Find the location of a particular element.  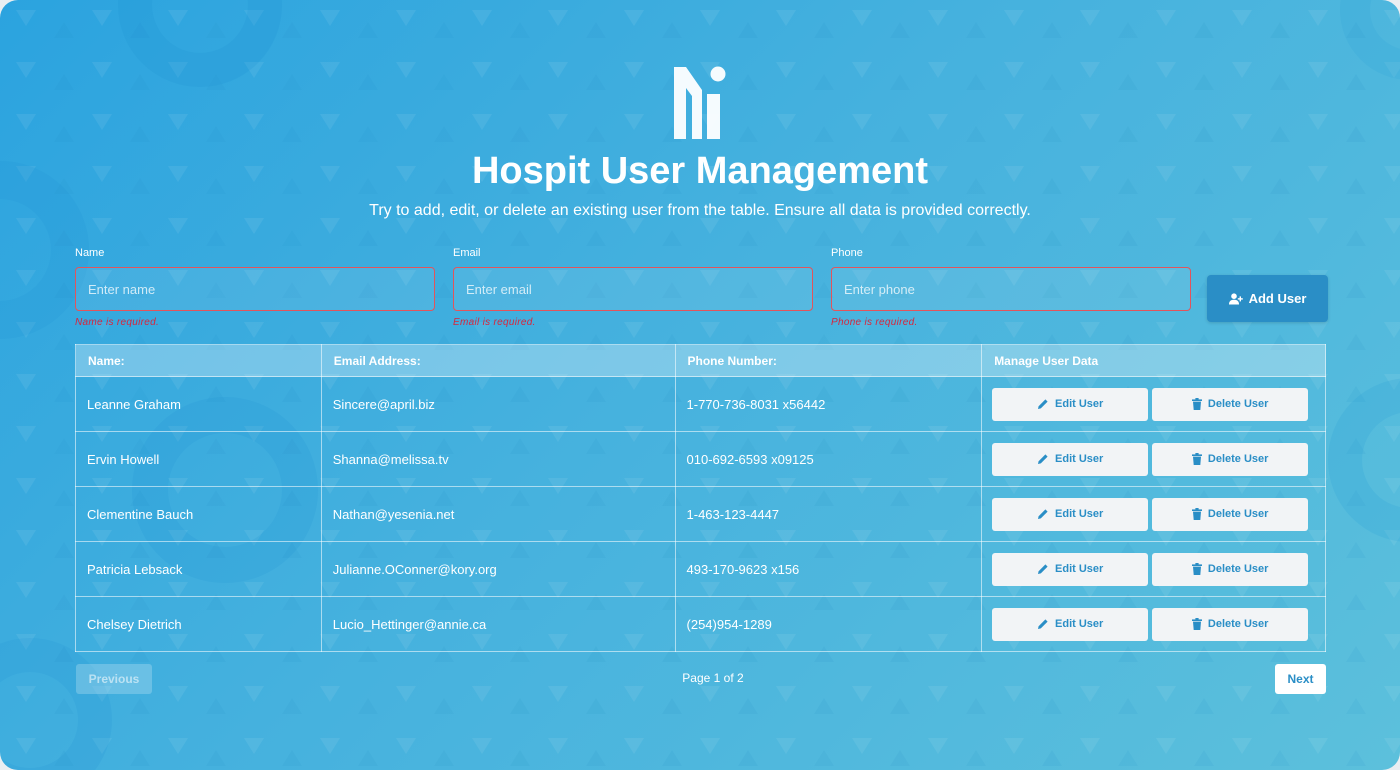

name-input is located at coordinates (255, 289).